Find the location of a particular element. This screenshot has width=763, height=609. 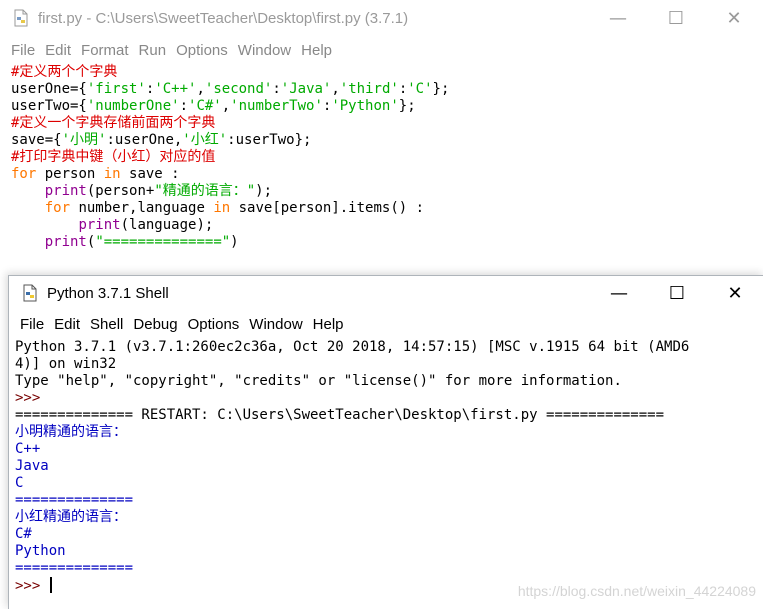

code-token: C# is located at coordinates (23, 534).